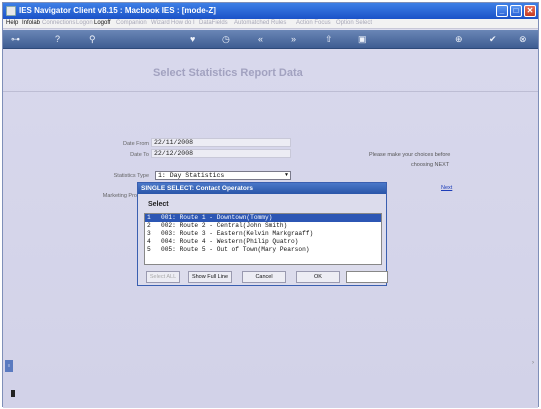 The image size is (541, 409). Describe the element at coordinates (516, 11) in the screenshot. I see `maximize-button: □` at that location.